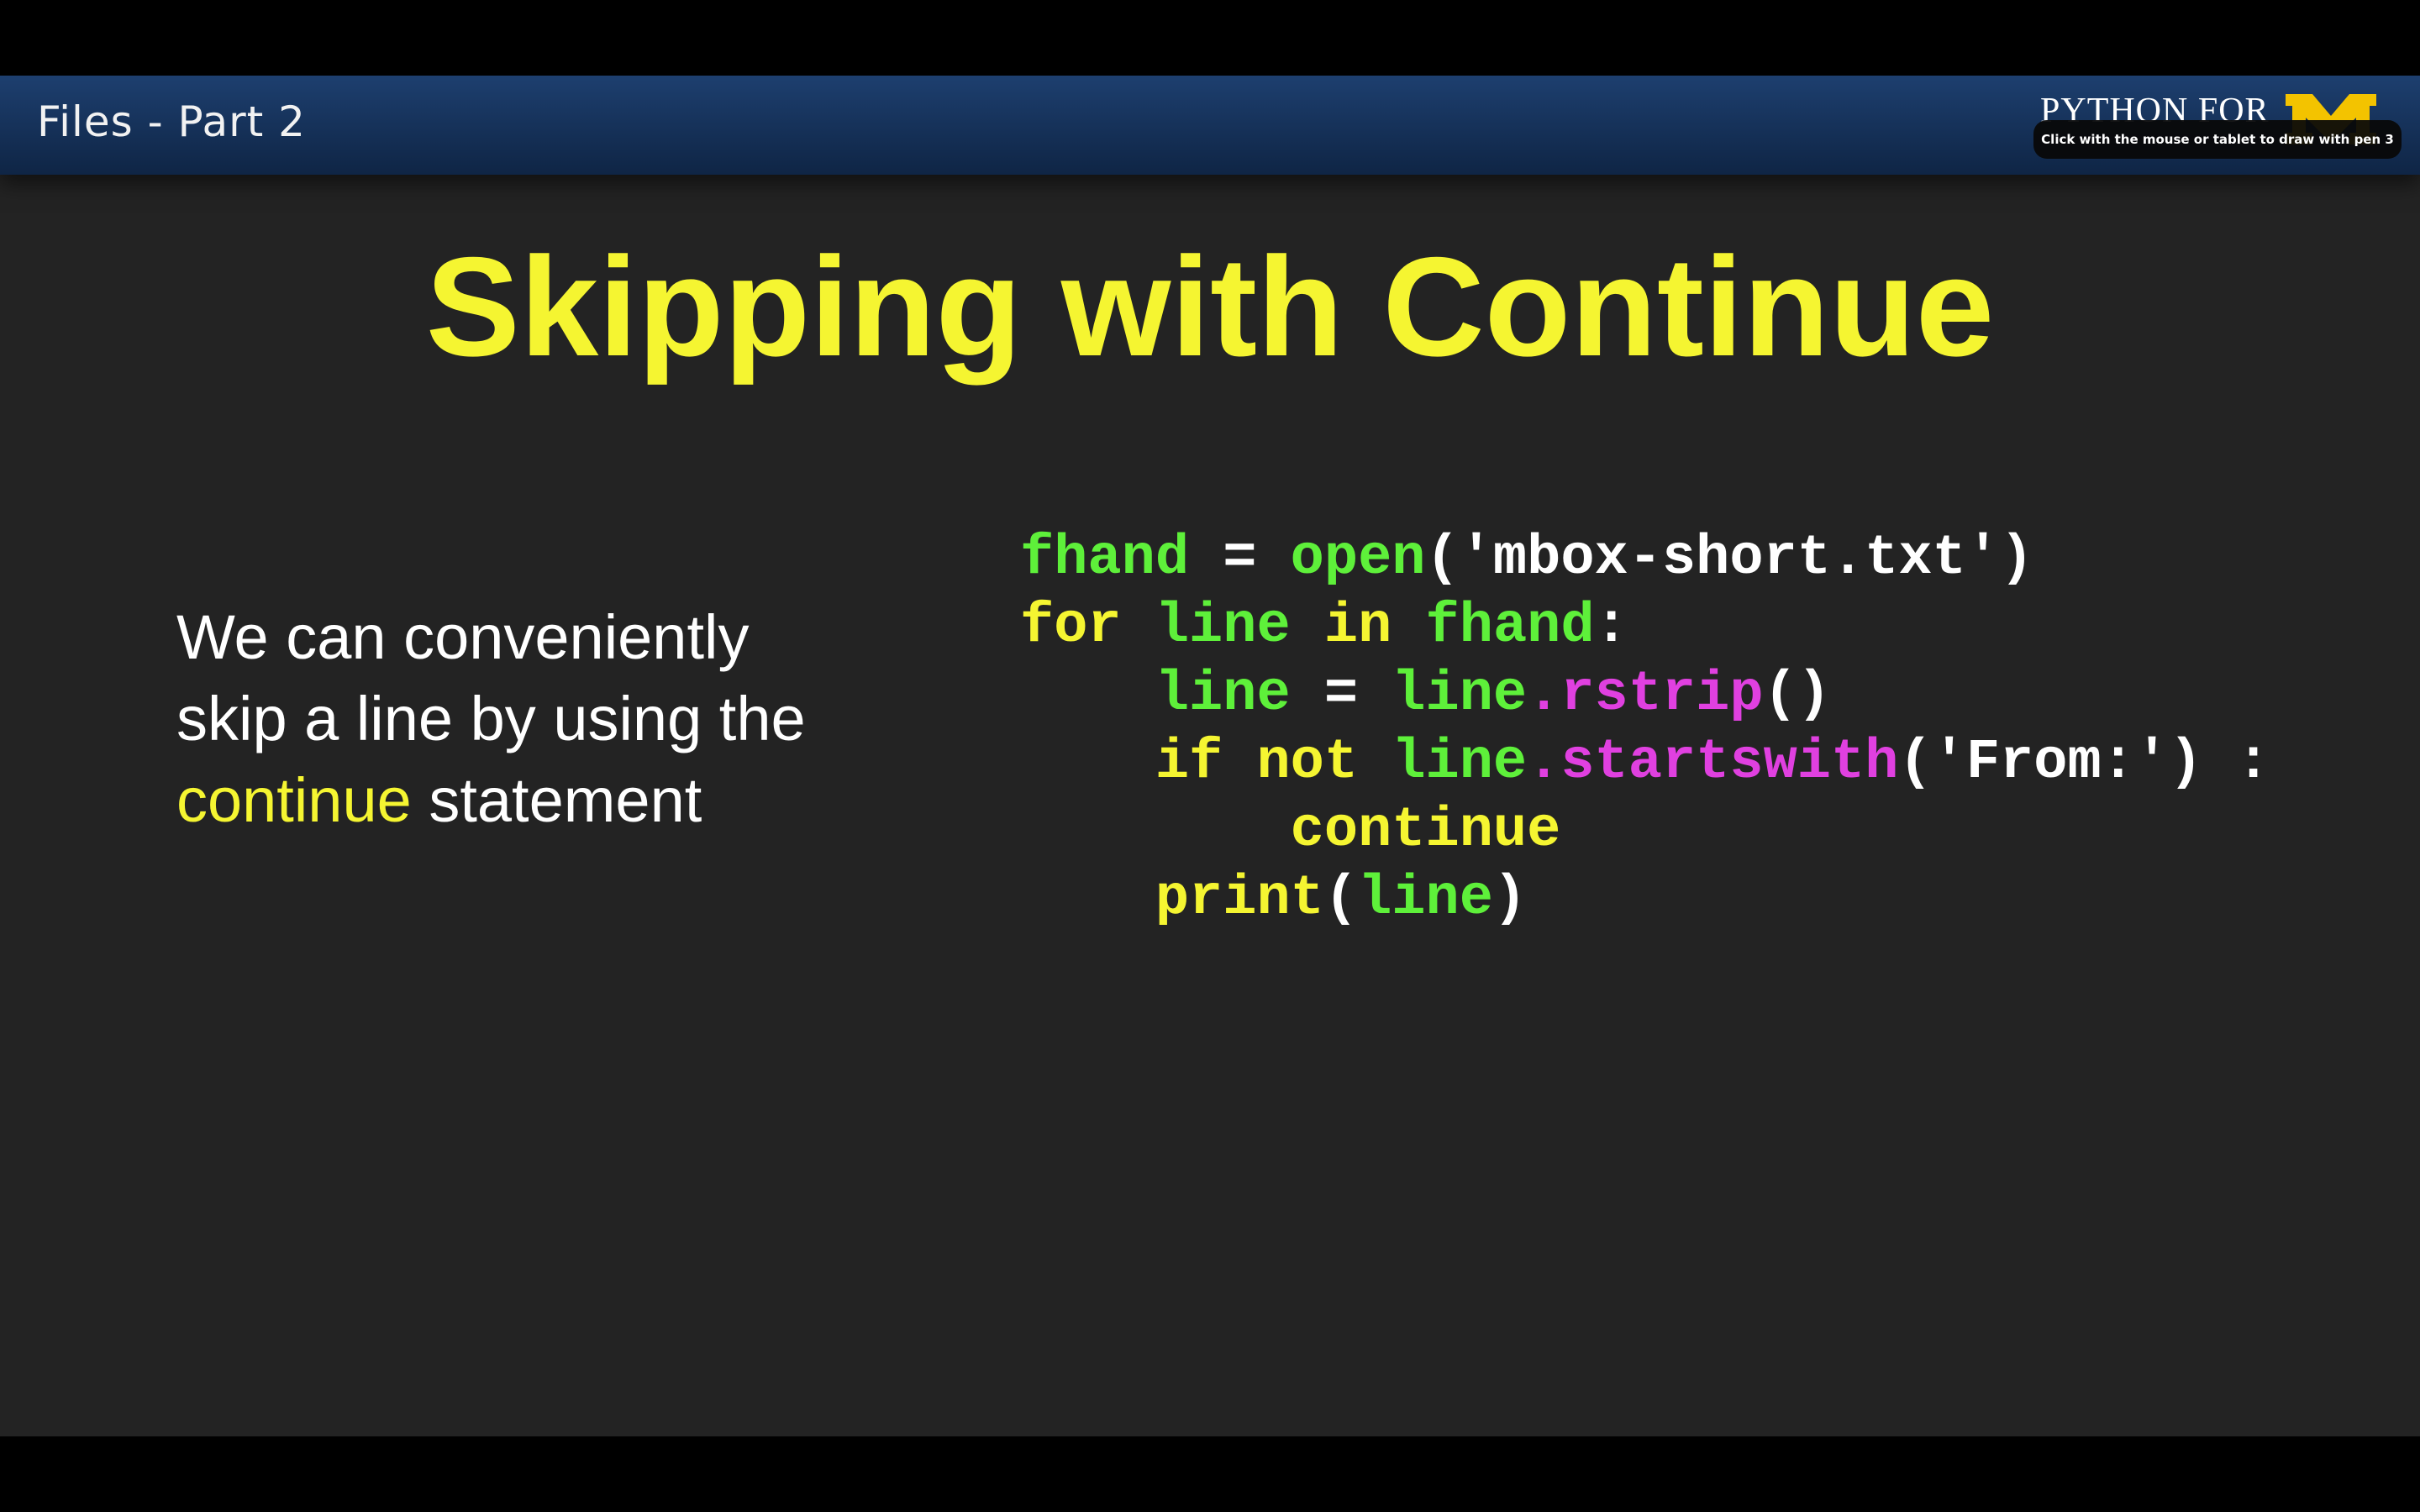 Image resolution: width=2420 pixels, height=1512 pixels. I want to click on code-token: not, so click(1307, 763).